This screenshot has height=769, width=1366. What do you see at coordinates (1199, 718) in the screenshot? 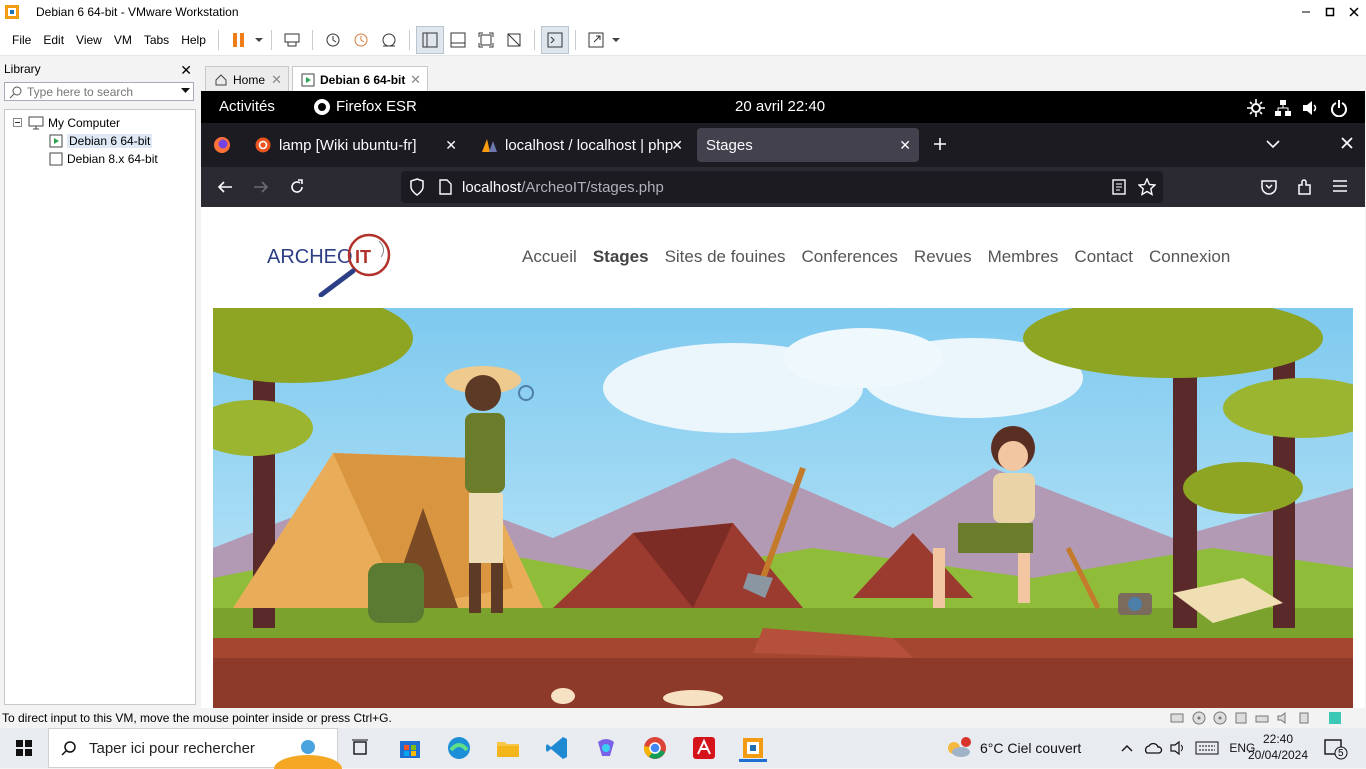
I see `device-cd-icon` at bounding box center [1199, 718].